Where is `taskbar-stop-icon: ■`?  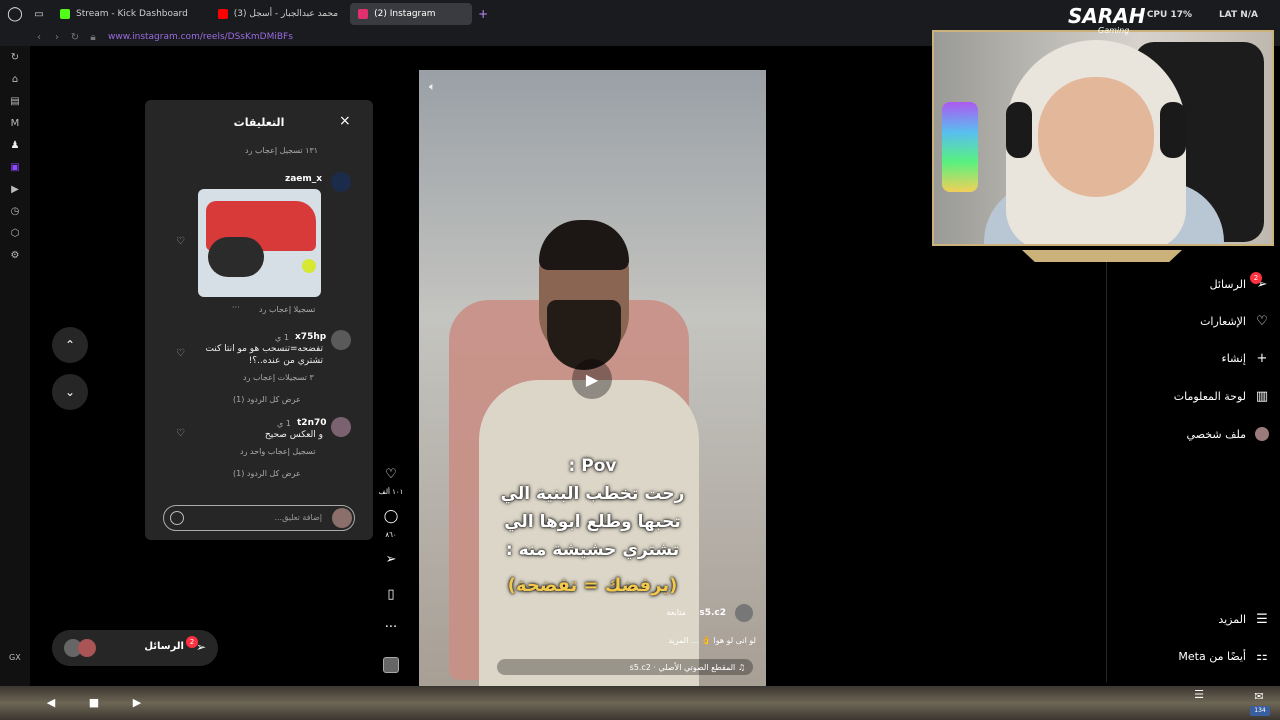
taskbar-stop-icon: ■ is located at coordinates (94, 703).